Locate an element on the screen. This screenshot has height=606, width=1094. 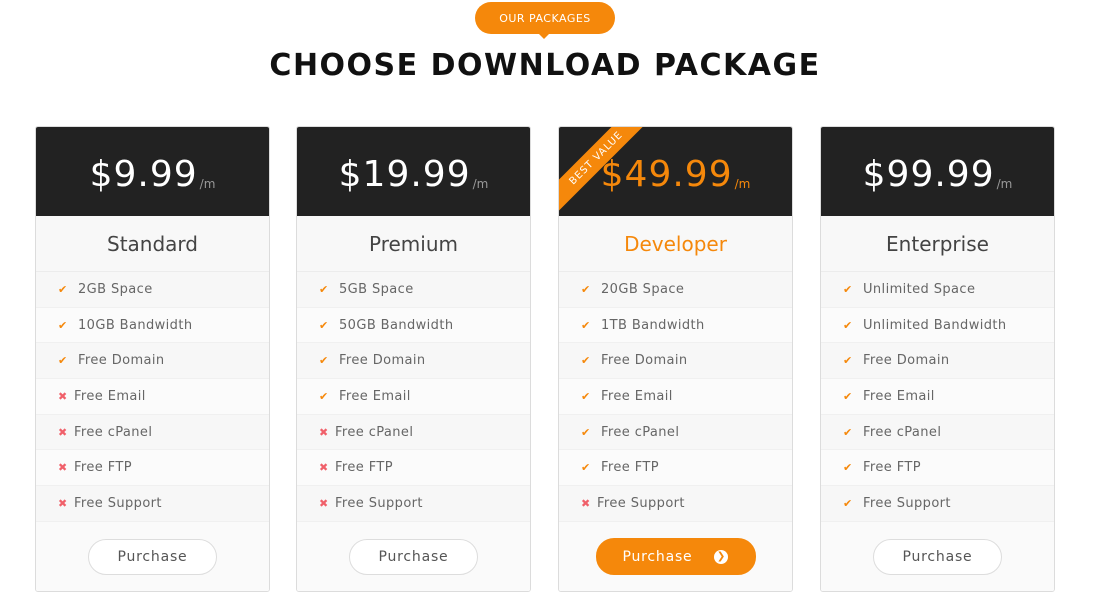
best-value-ribbon: BEST VALUE is located at coordinates (604, 172).